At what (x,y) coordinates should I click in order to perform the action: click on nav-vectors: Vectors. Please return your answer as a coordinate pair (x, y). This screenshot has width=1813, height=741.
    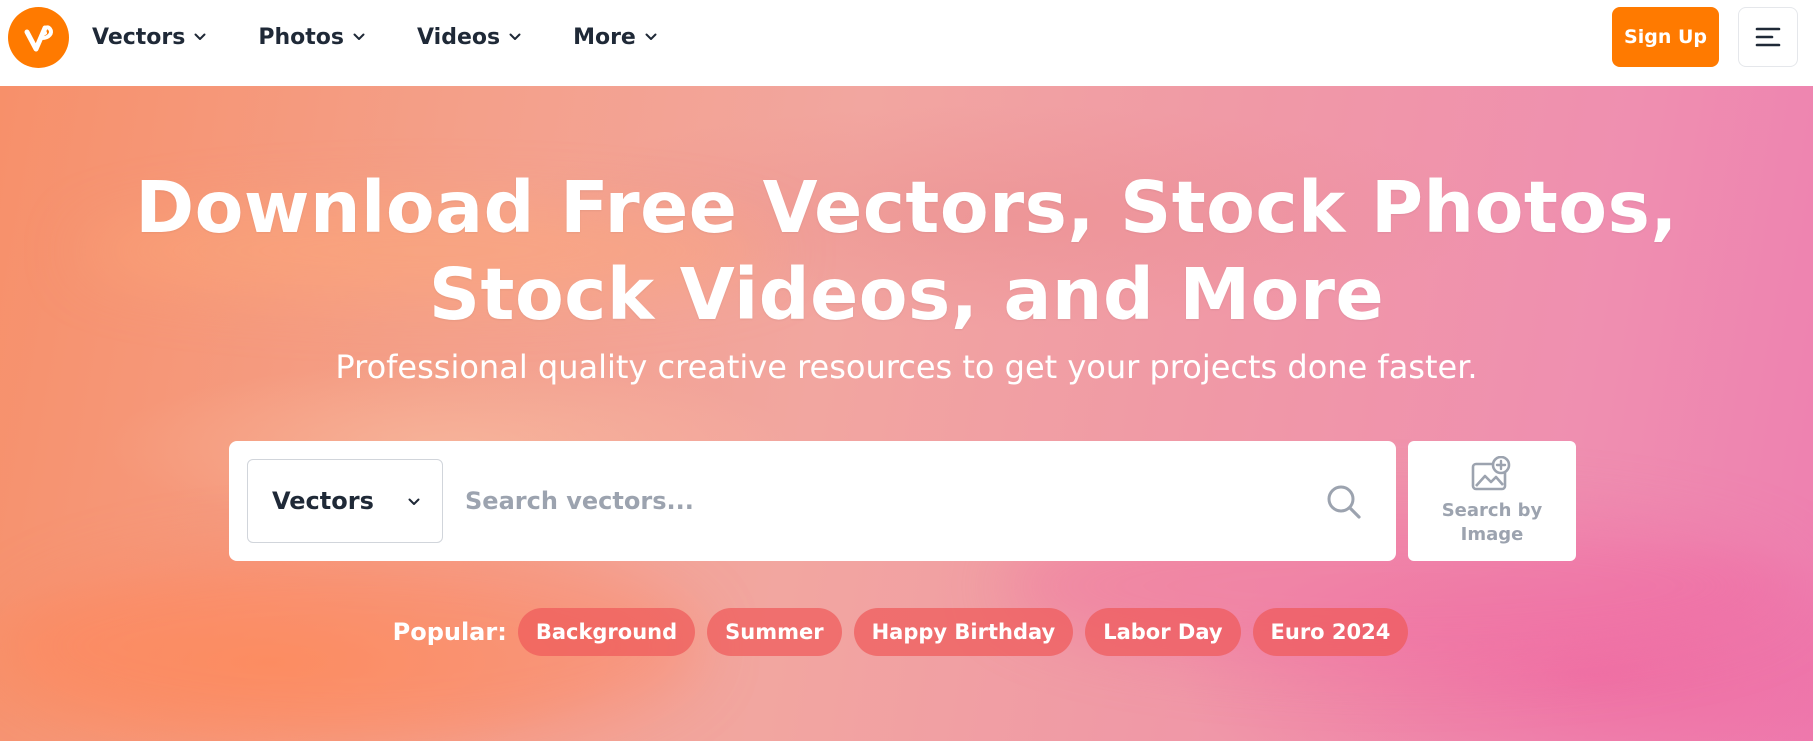
    Looking at the image, I should click on (149, 37).